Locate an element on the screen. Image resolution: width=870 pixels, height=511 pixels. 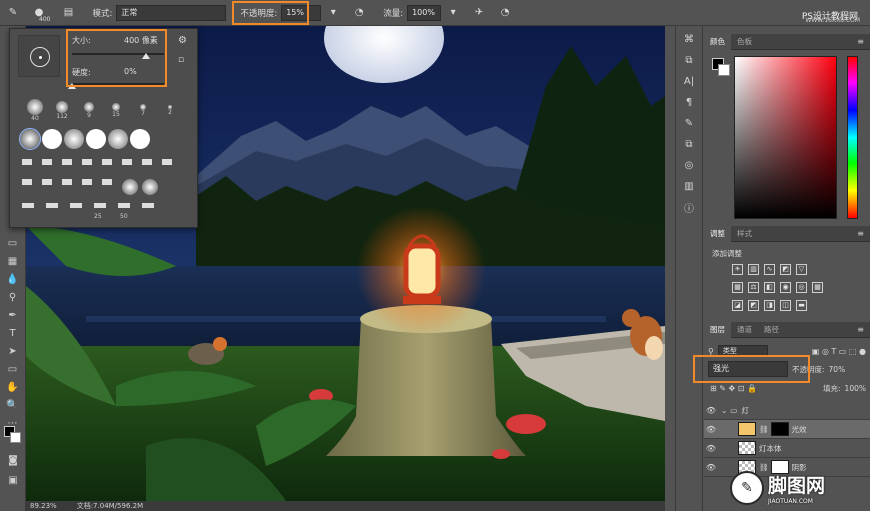
exposure-icon: ◩ is located at coordinates (785, 269).